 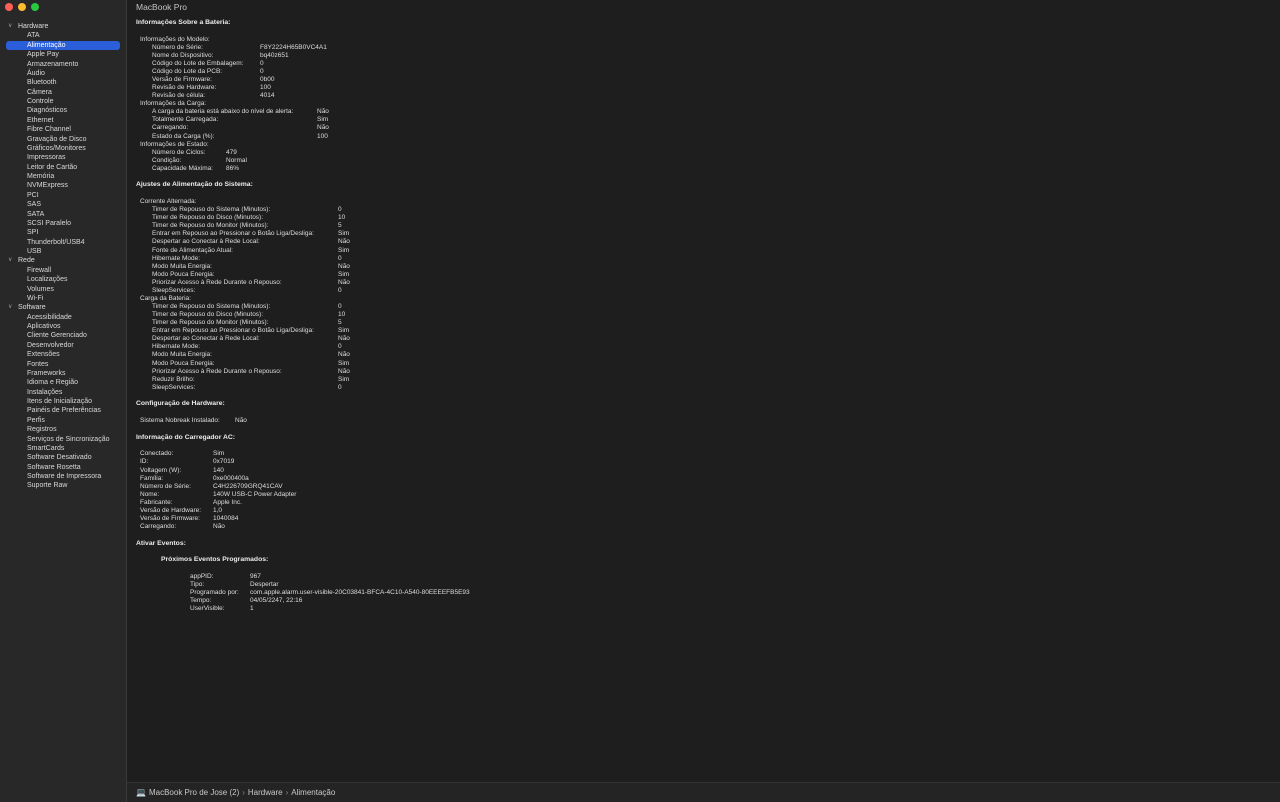 I want to click on sidebar-group-rede: ∨ Rede, so click(x=63, y=260).